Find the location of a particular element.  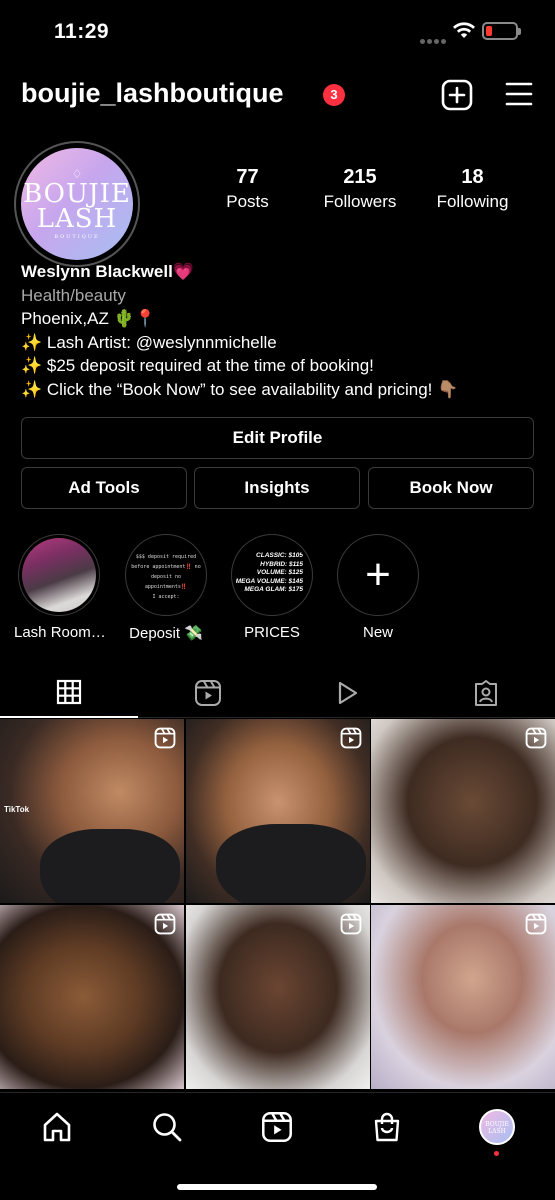

avatar: BOUJIE LASH is located at coordinates (497, 1127).